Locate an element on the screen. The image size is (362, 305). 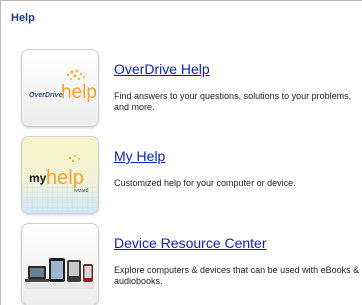
my-help-icon: my help wizard is located at coordinates (60, 175).